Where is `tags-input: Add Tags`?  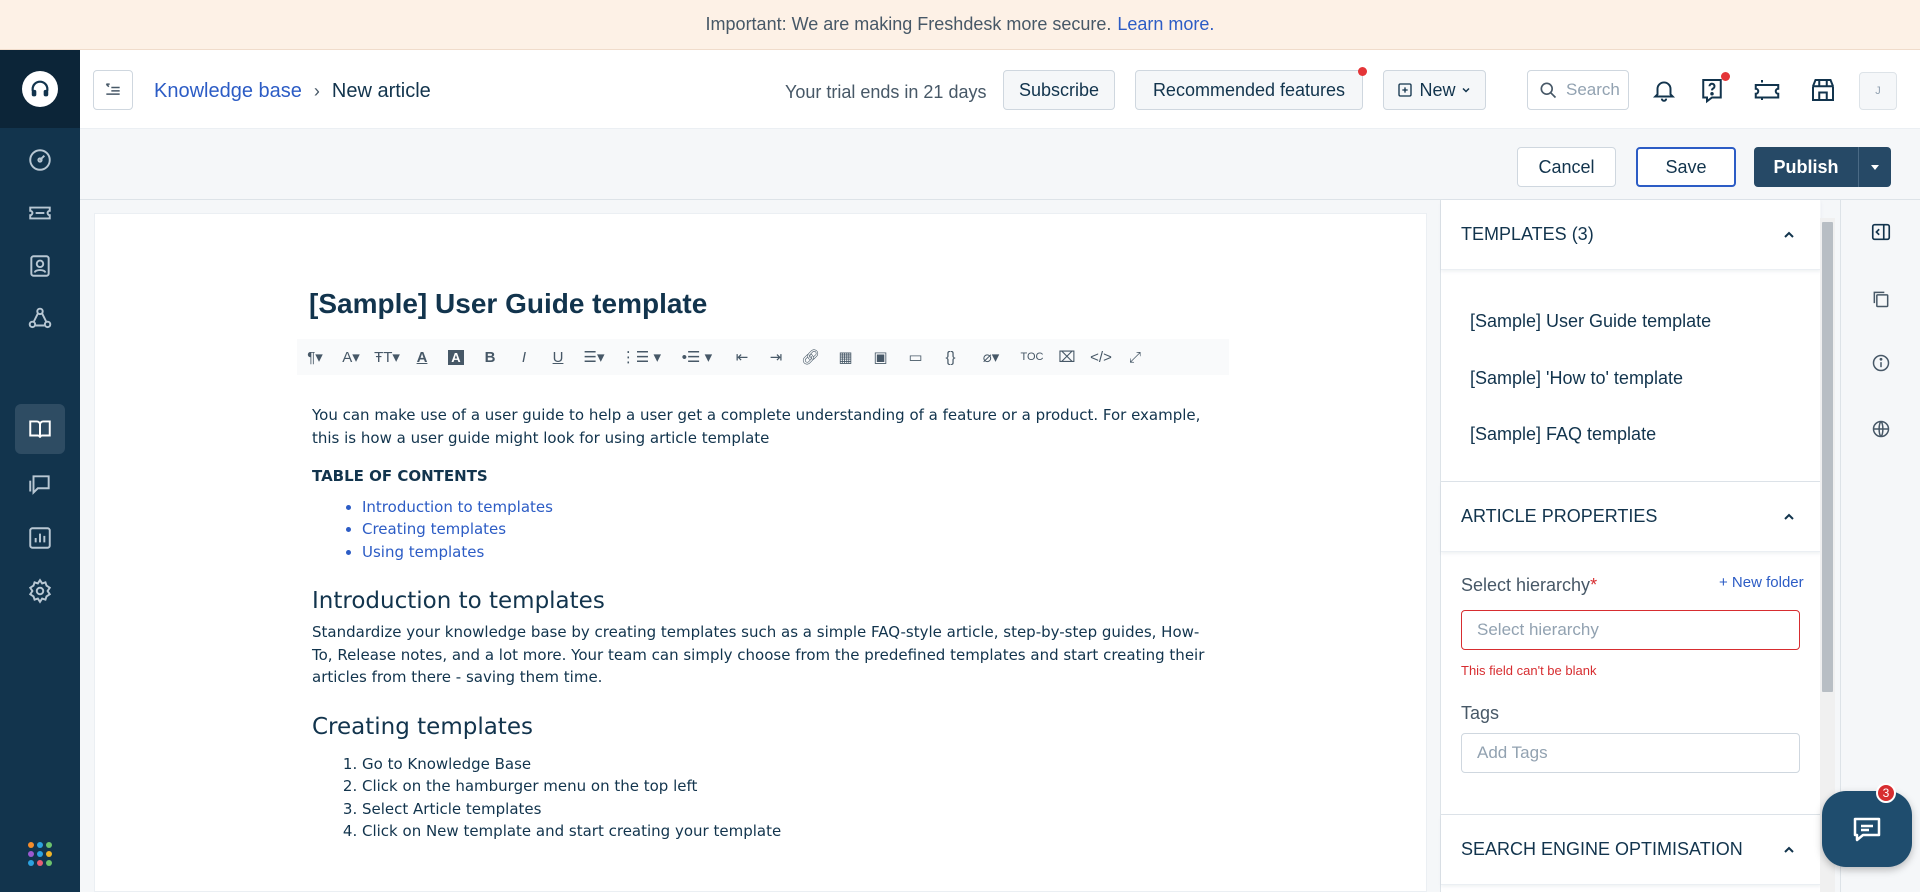 tags-input: Add Tags is located at coordinates (1630, 753).